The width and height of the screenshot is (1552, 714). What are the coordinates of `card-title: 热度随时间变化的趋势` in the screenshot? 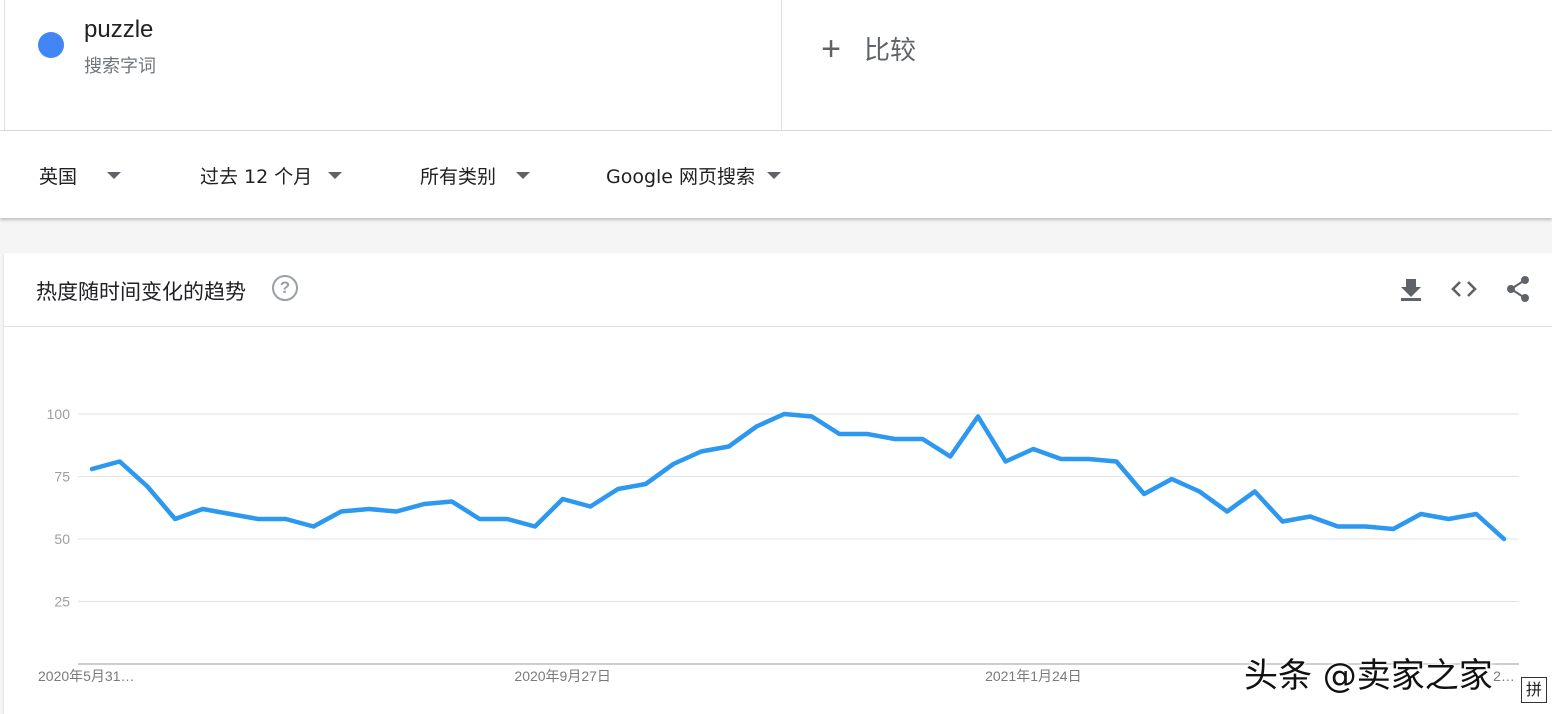 It's located at (141, 292).